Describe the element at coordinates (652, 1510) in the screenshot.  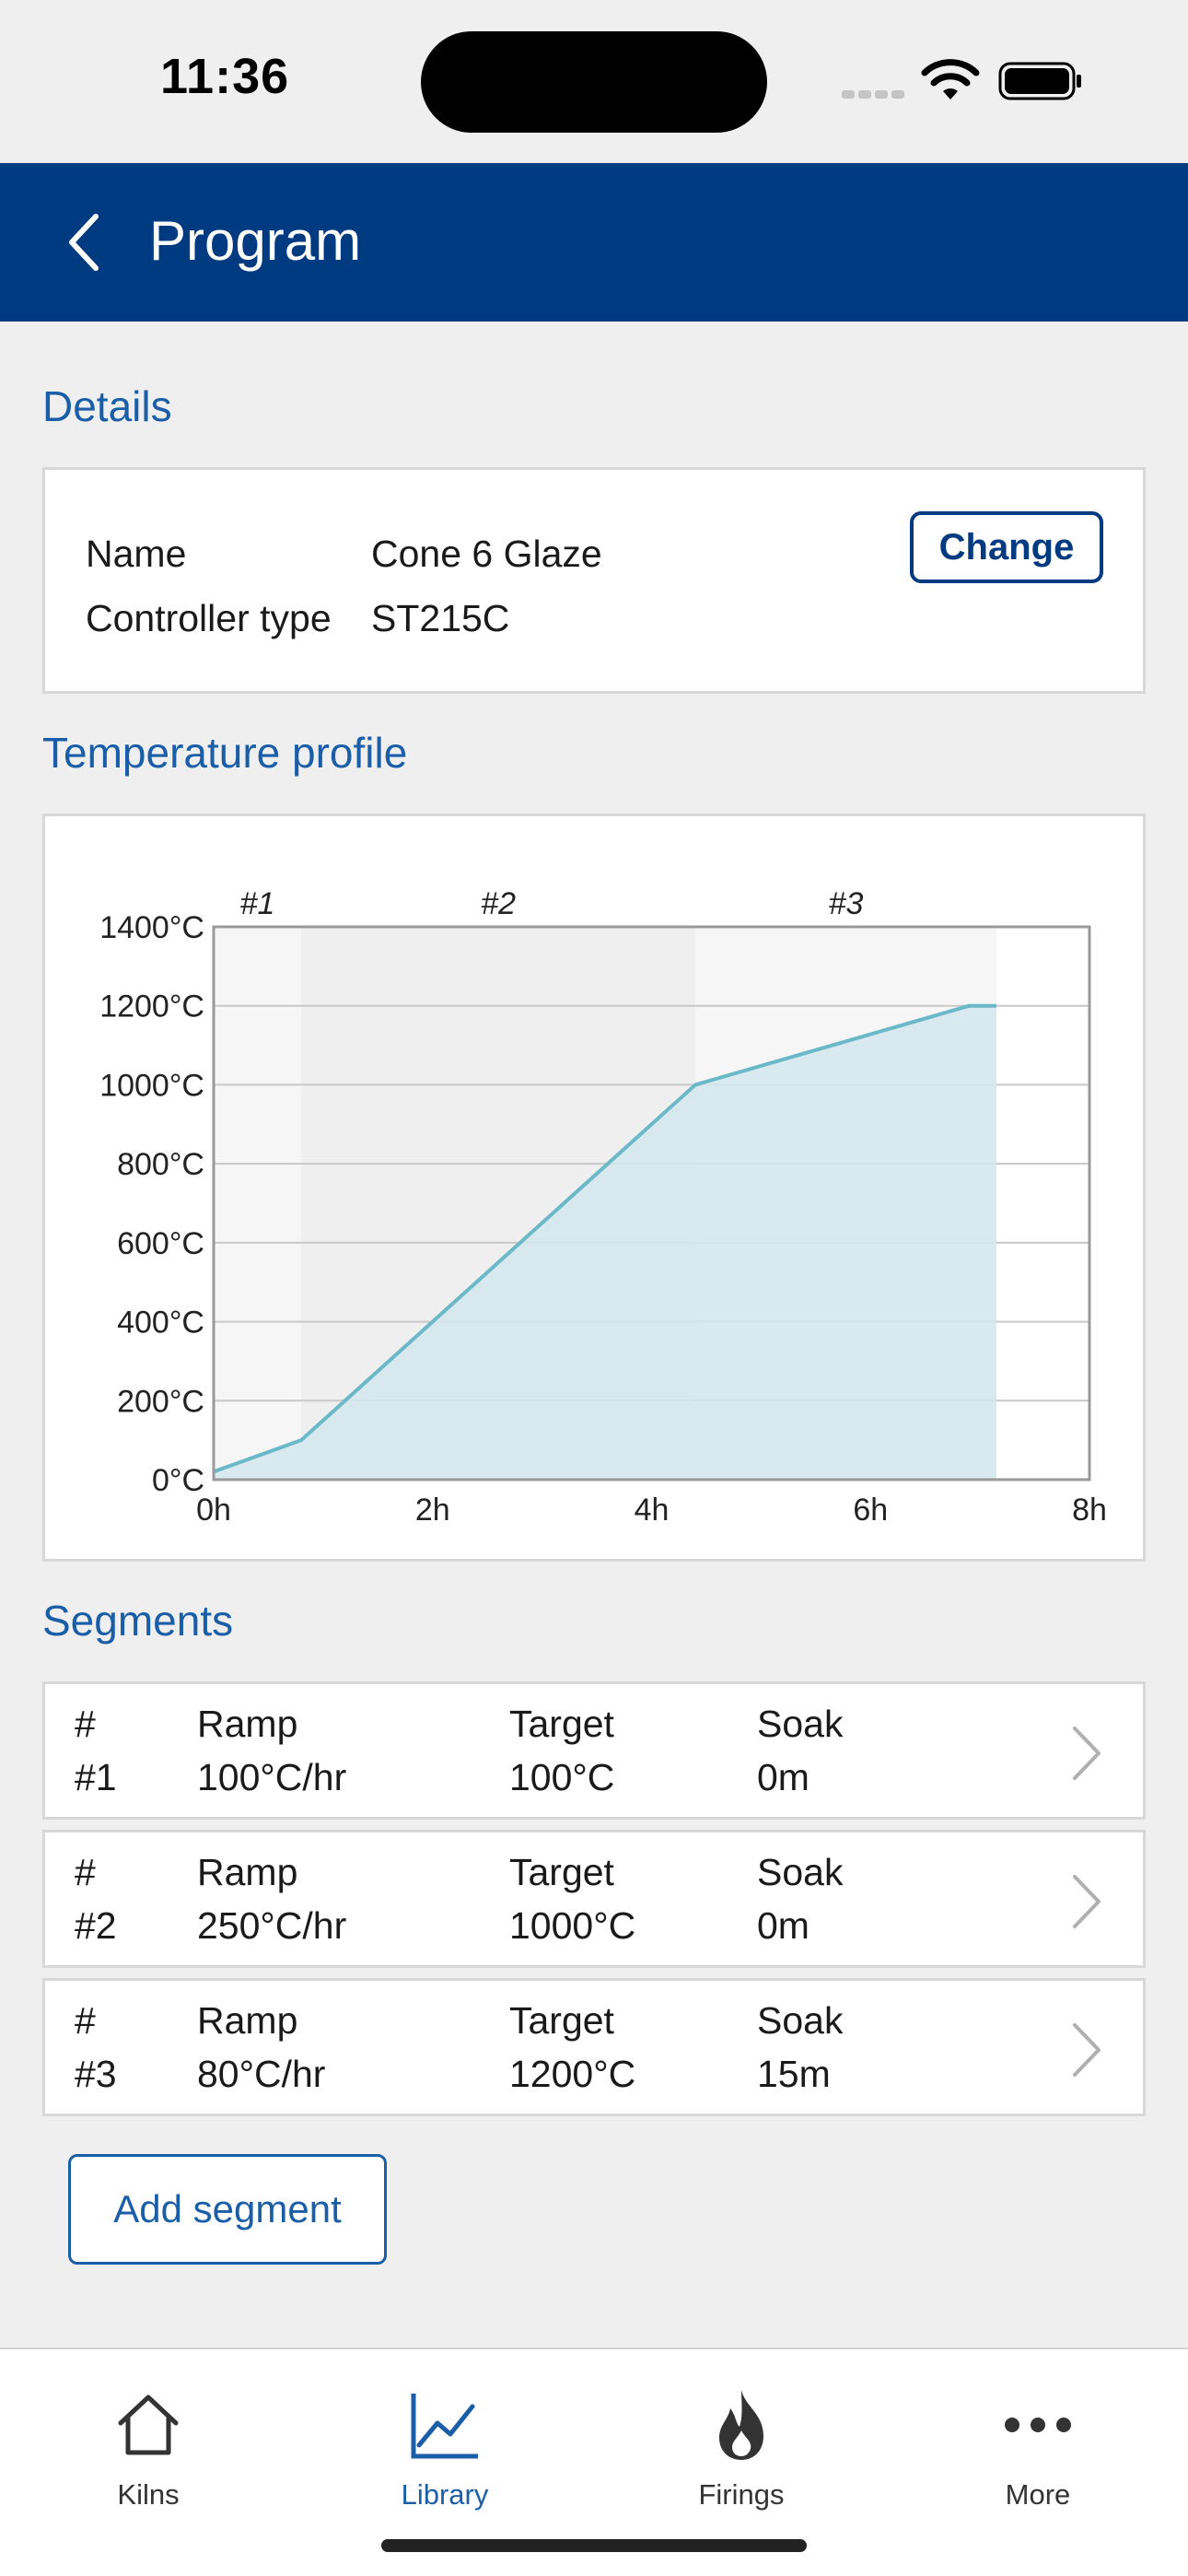
I see `x-tick-label: 4h` at that location.